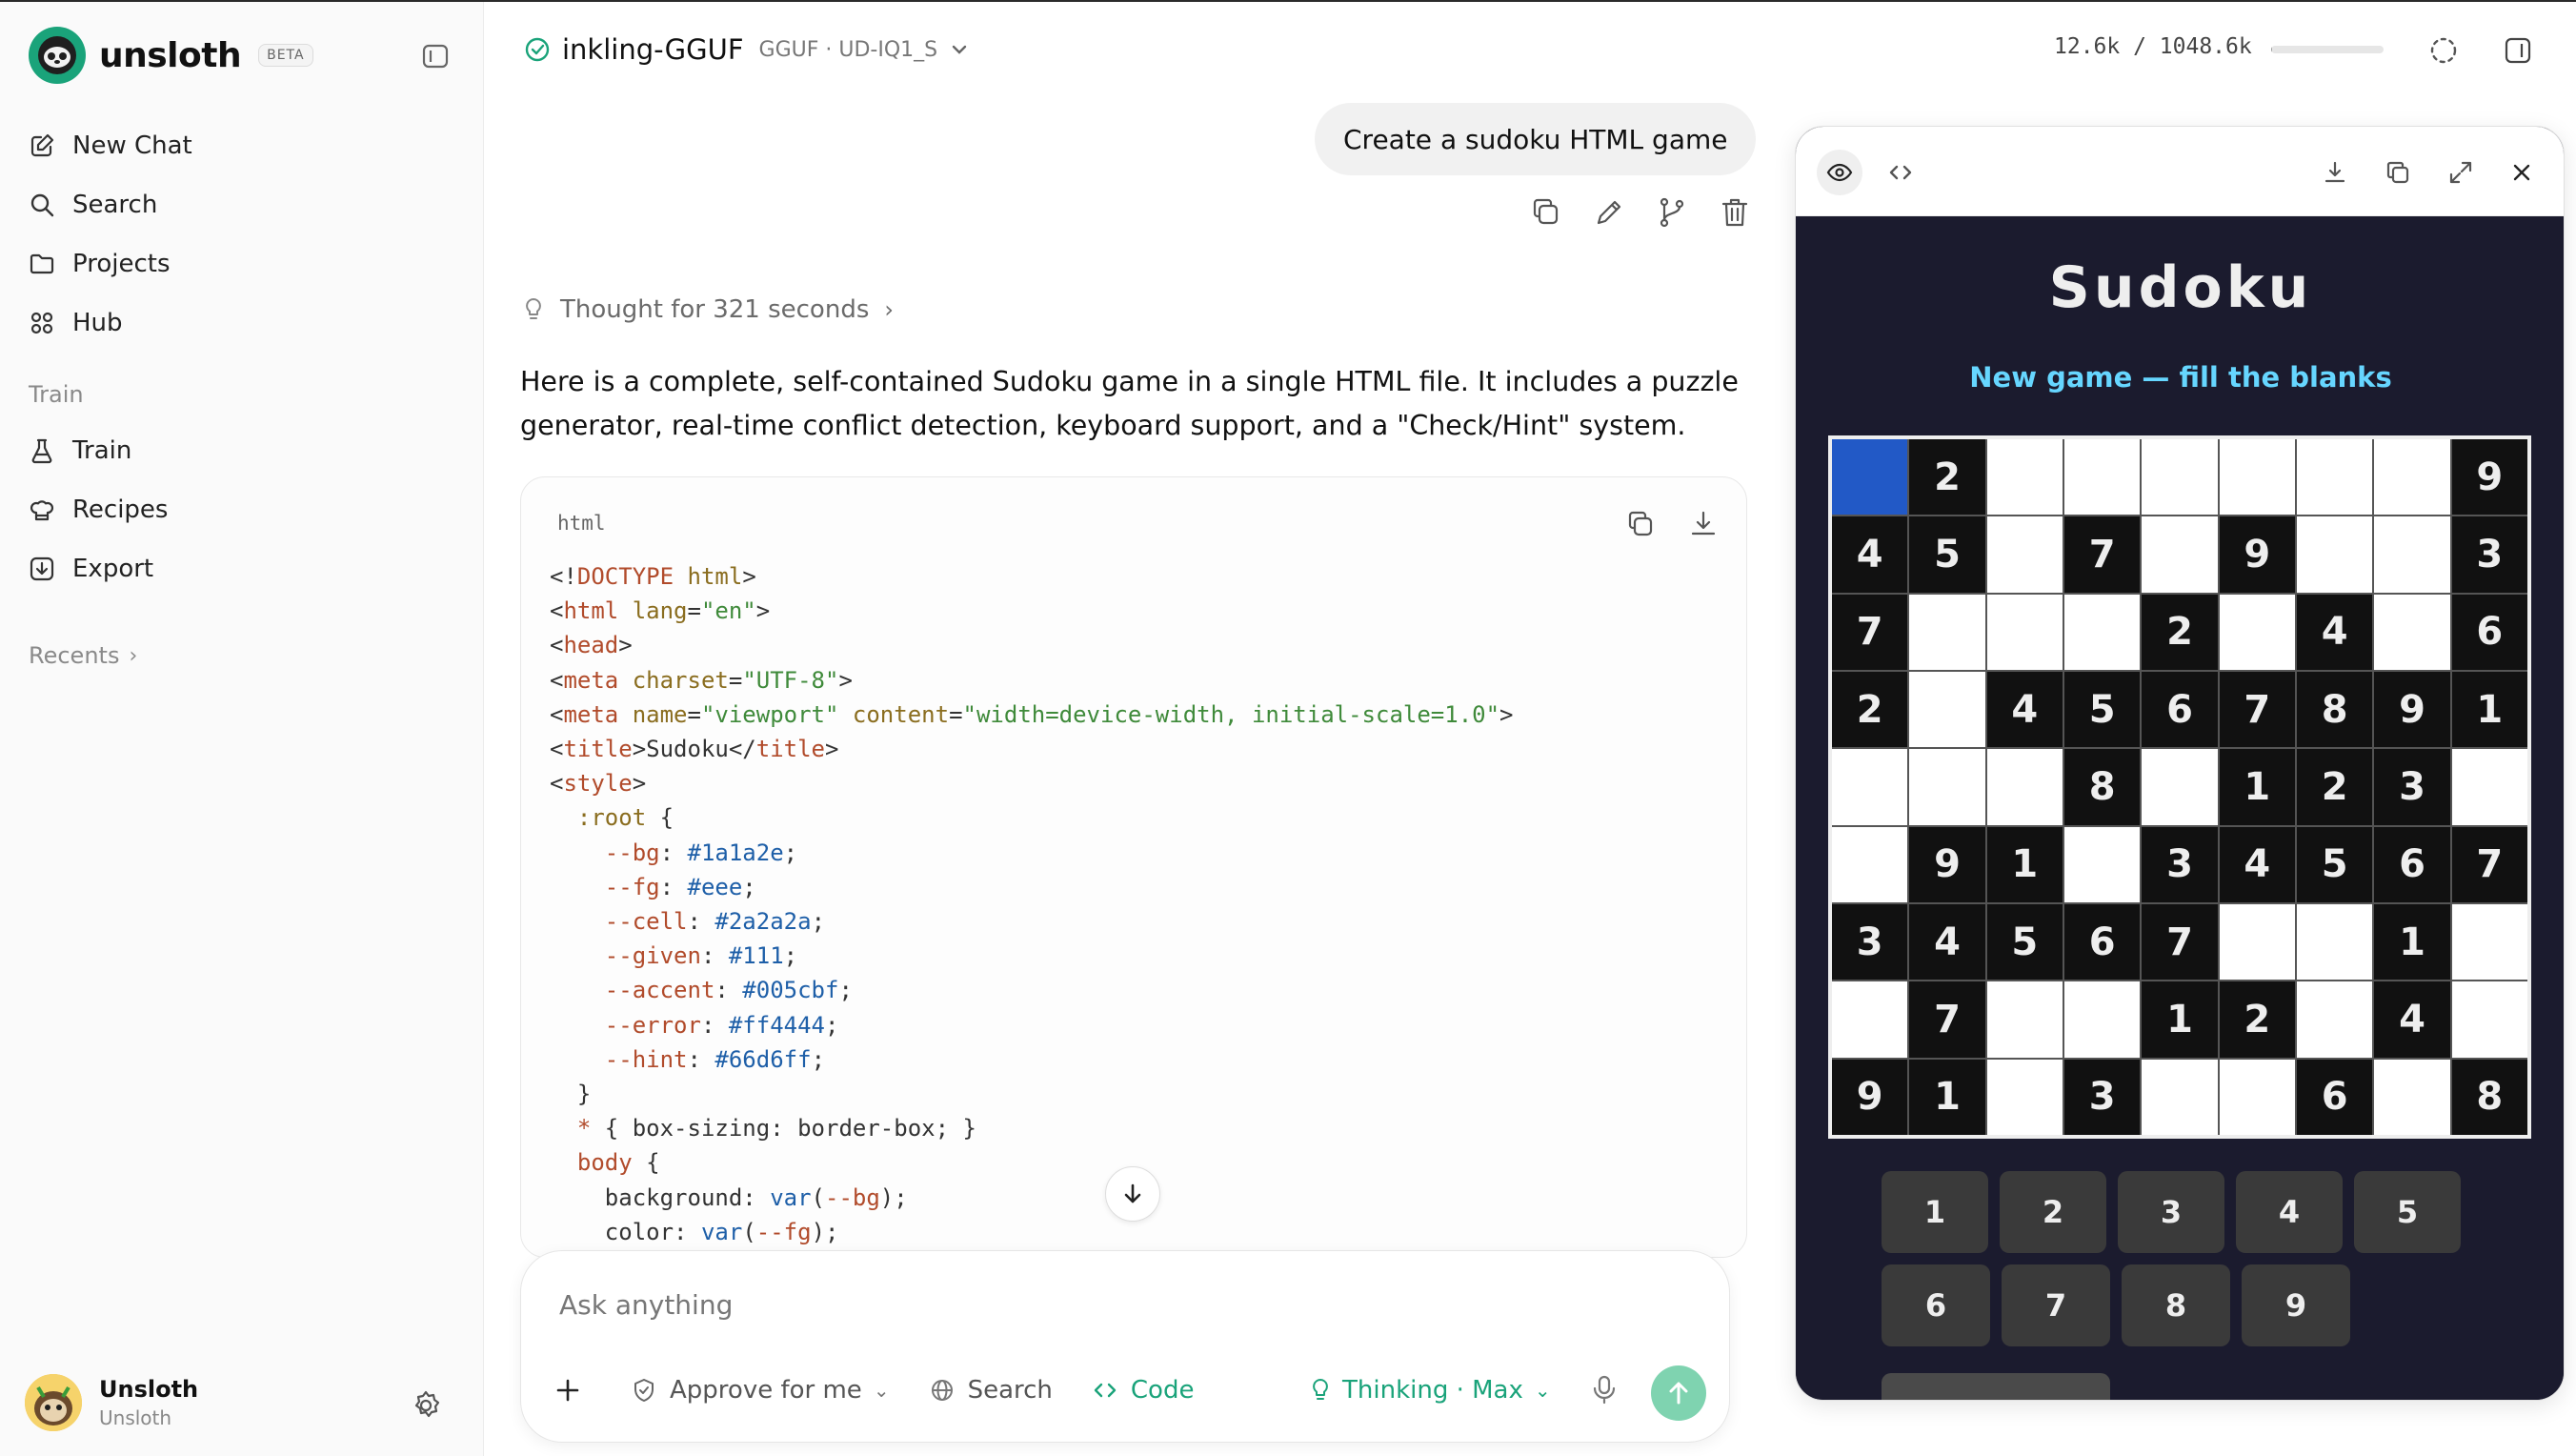 This screenshot has height=1456, width=2576. Describe the element at coordinates (2296, 1305) in the screenshot. I see `keypad-button-9: 9` at that location.